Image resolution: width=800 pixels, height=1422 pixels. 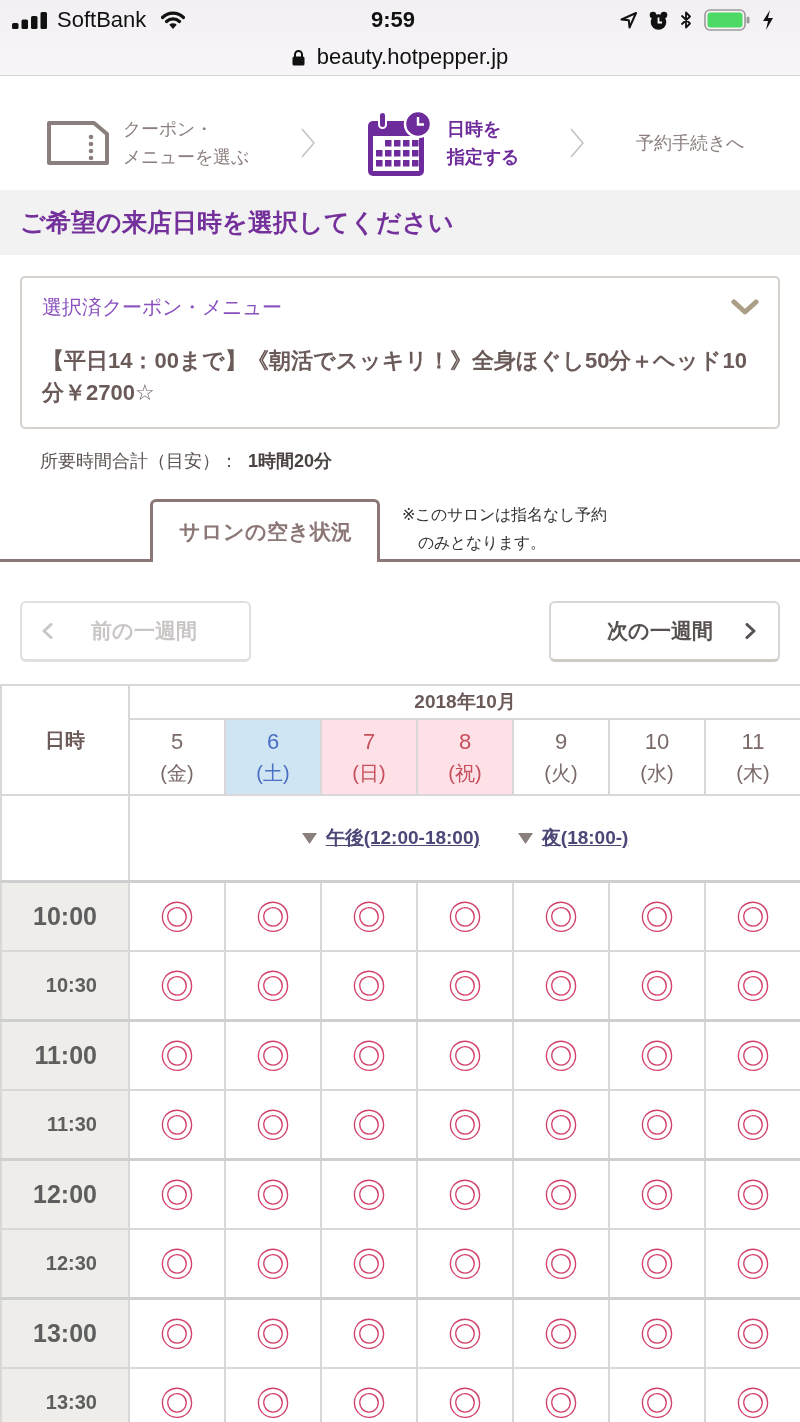 I want to click on signal-bars-icon, so click(x=30, y=20).